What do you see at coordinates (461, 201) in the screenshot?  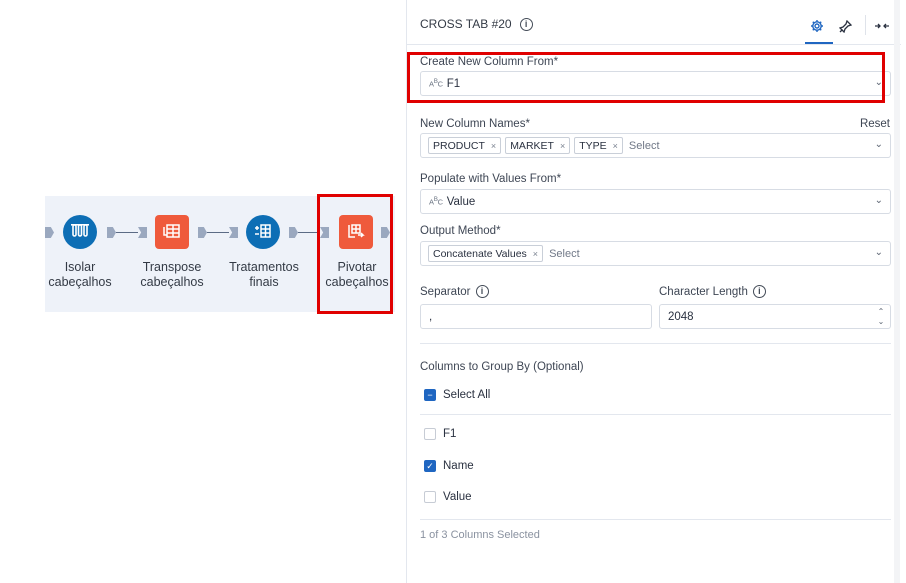 I see `populate-values-value: Value` at bounding box center [461, 201].